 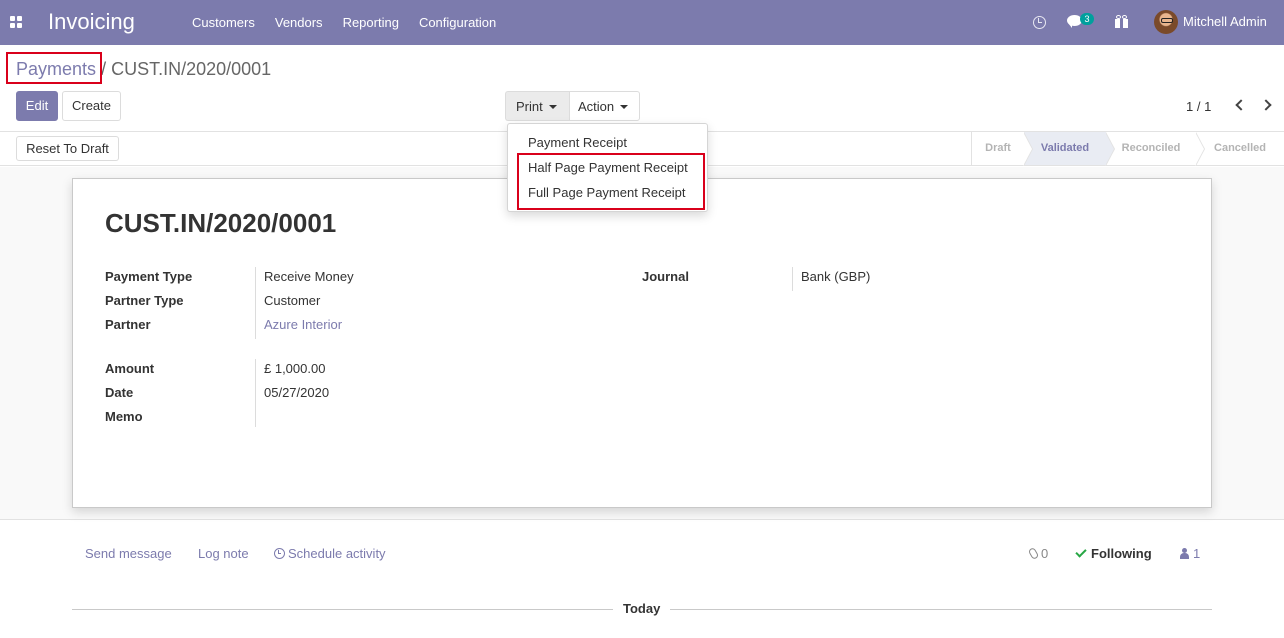 I want to click on action-dropdown-button: Action, so click(x=604, y=106).